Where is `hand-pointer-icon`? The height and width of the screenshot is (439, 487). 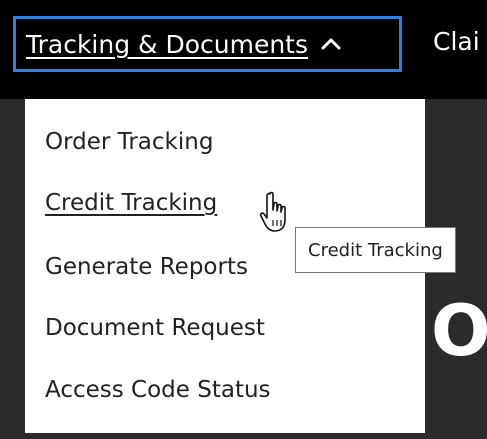
hand-pointer-icon is located at coordinates (278, 214).